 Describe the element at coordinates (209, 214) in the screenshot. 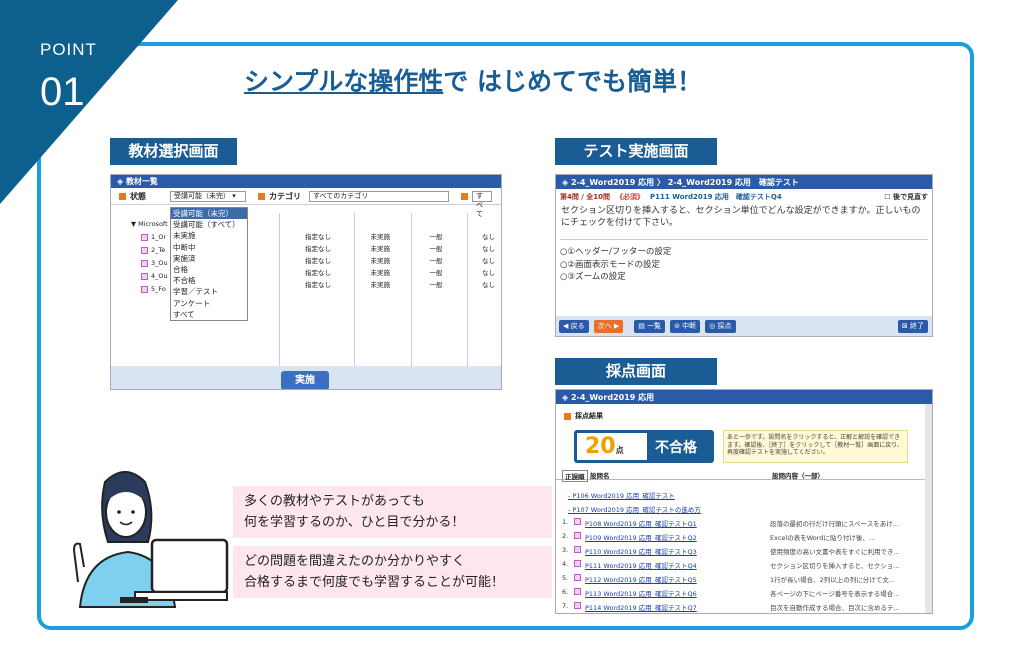

I see `dropdown-option: 受講可能（未完）` at that location.